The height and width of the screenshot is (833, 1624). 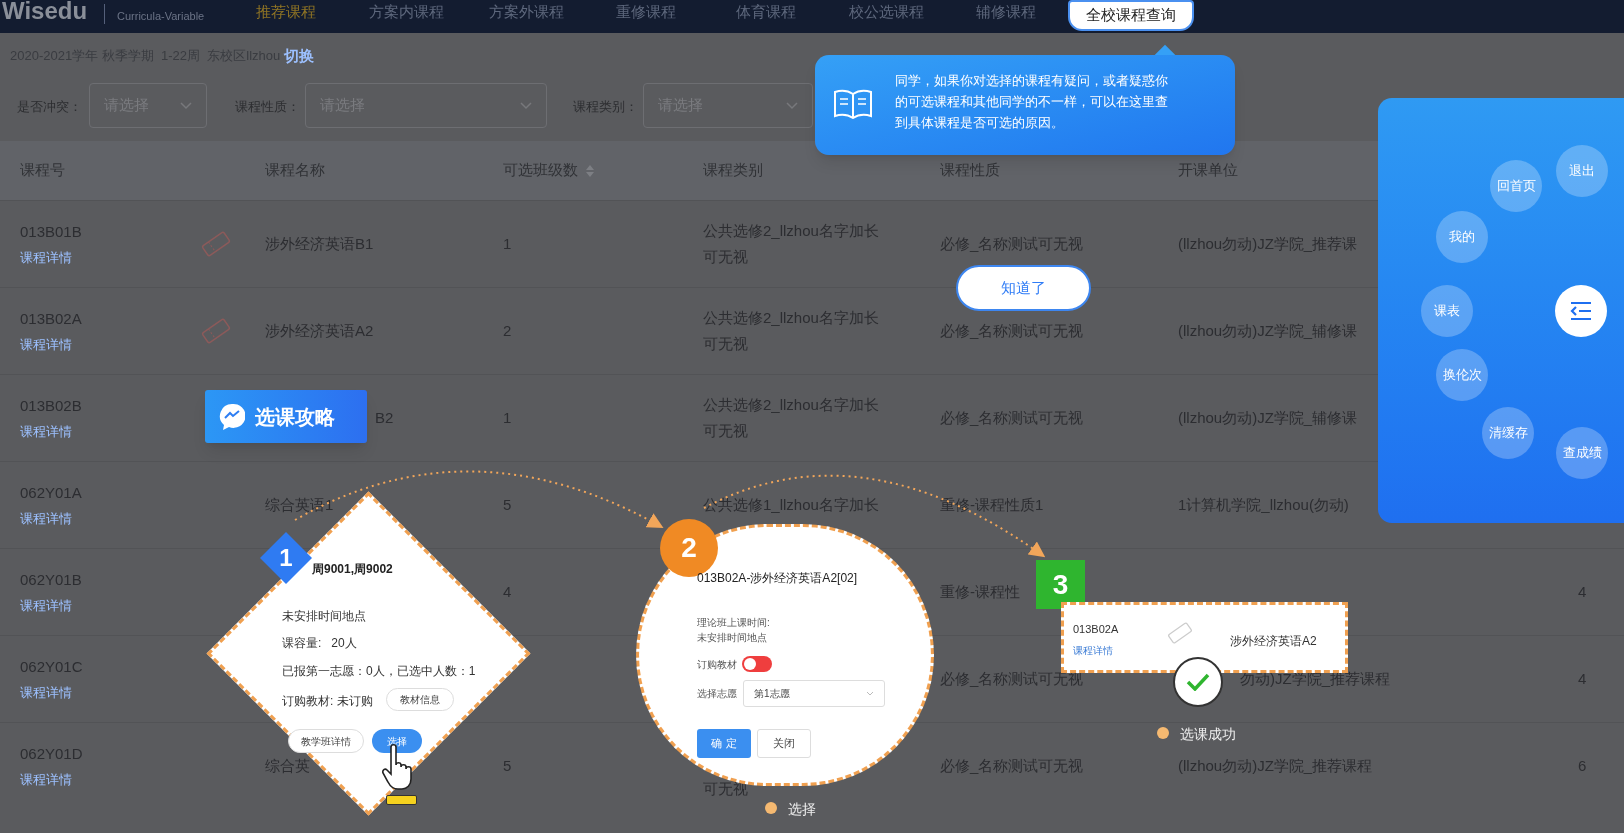 What do you see at coordinates (766, 12) in the screenshot?
I see `nav-tab: 体育课程` at bounding box center [766, 12].